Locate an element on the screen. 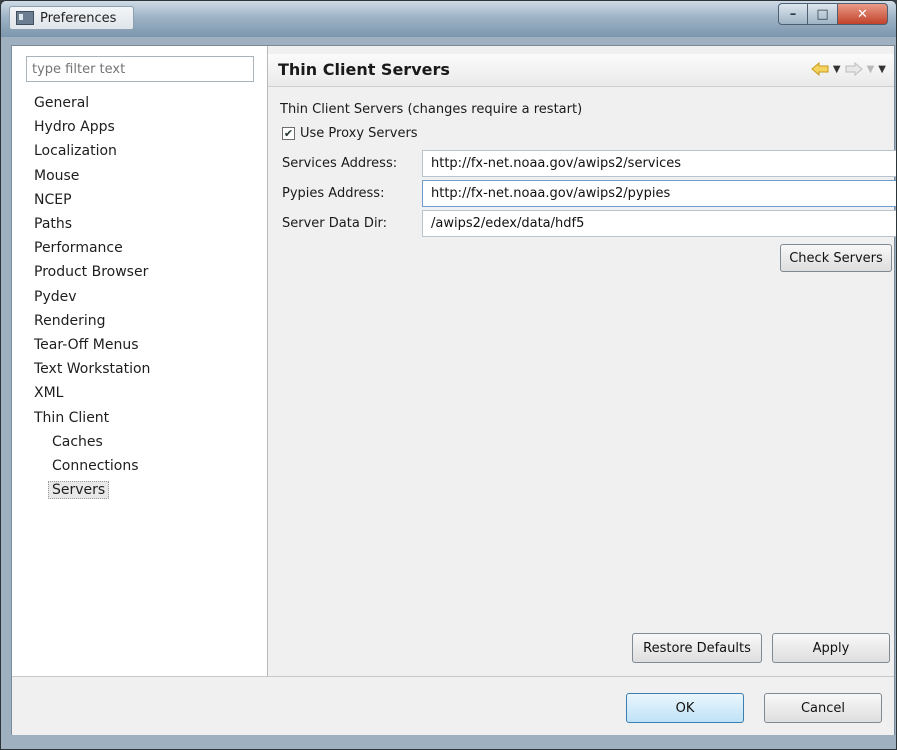  apply-button: Apply is located at coordinates (831, 648).